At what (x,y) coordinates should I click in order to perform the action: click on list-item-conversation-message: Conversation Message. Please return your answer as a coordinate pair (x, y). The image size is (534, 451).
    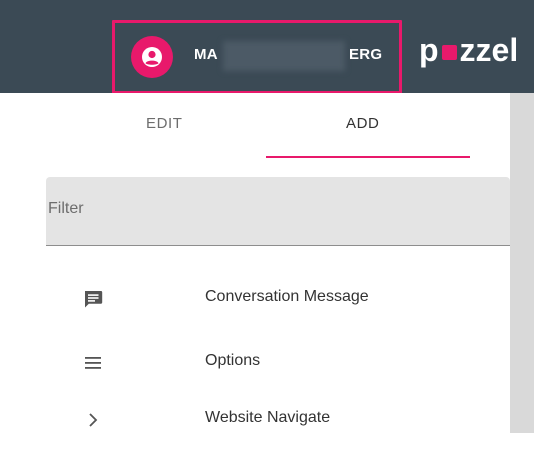
    Looking at the image, I should click on (278, 302).